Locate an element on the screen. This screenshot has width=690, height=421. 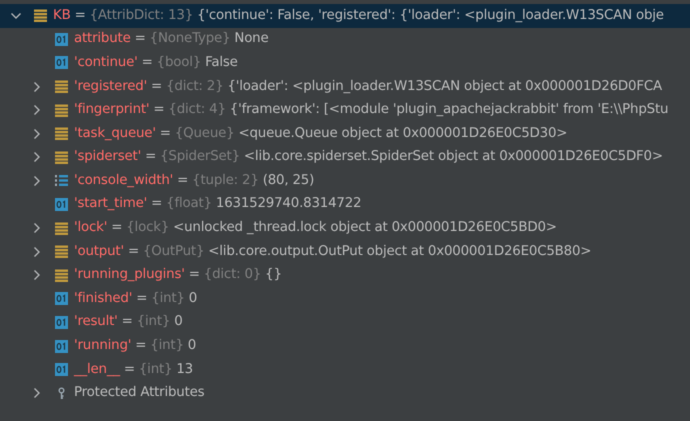
variable-name: 'lock' is located at coordinates (91, 228).